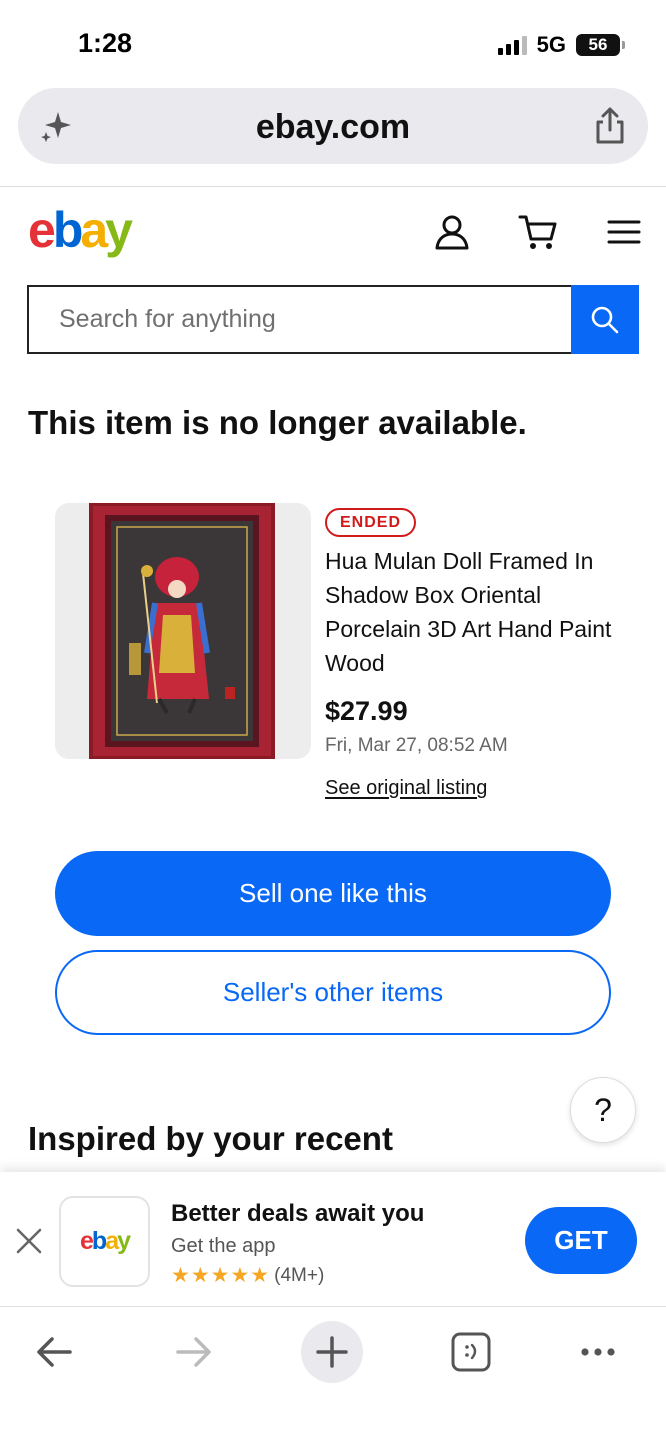  What do you see at coordinates (299, 319) in the screenshot?
I see `search-input` at bounding box center [299, 319].